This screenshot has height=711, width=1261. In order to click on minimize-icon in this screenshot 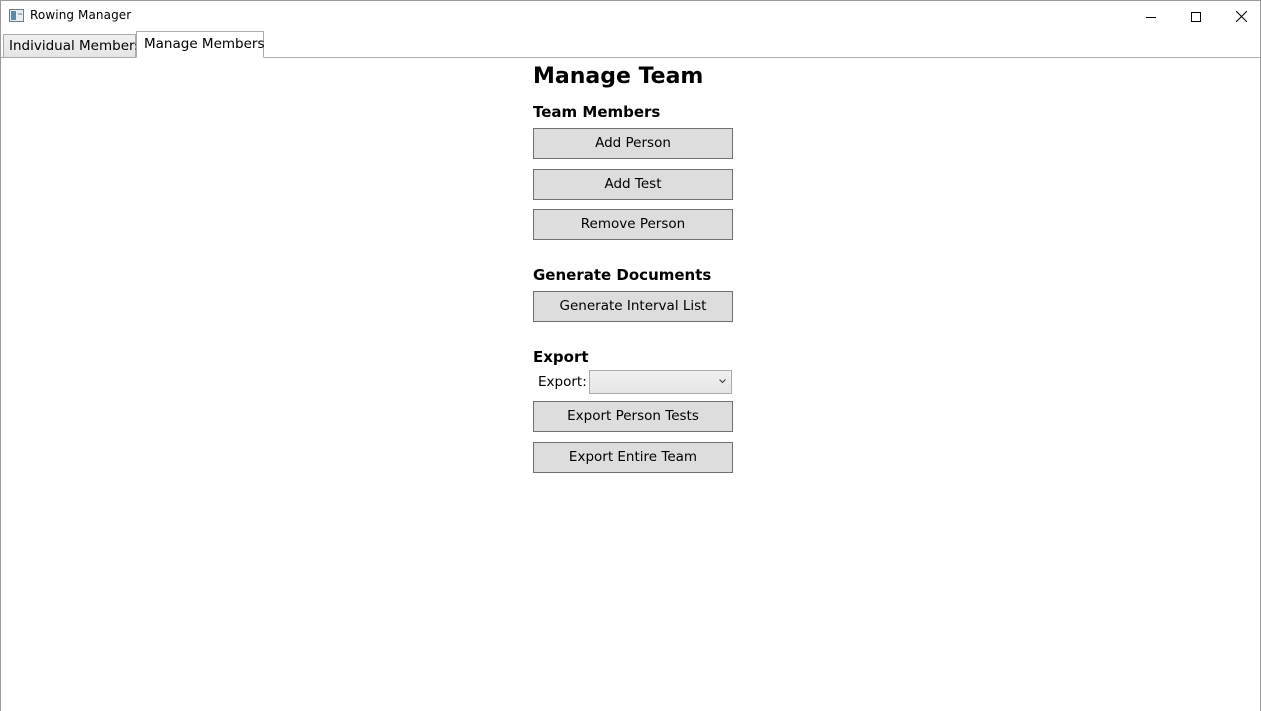, I will do `click(1151, 17)`.